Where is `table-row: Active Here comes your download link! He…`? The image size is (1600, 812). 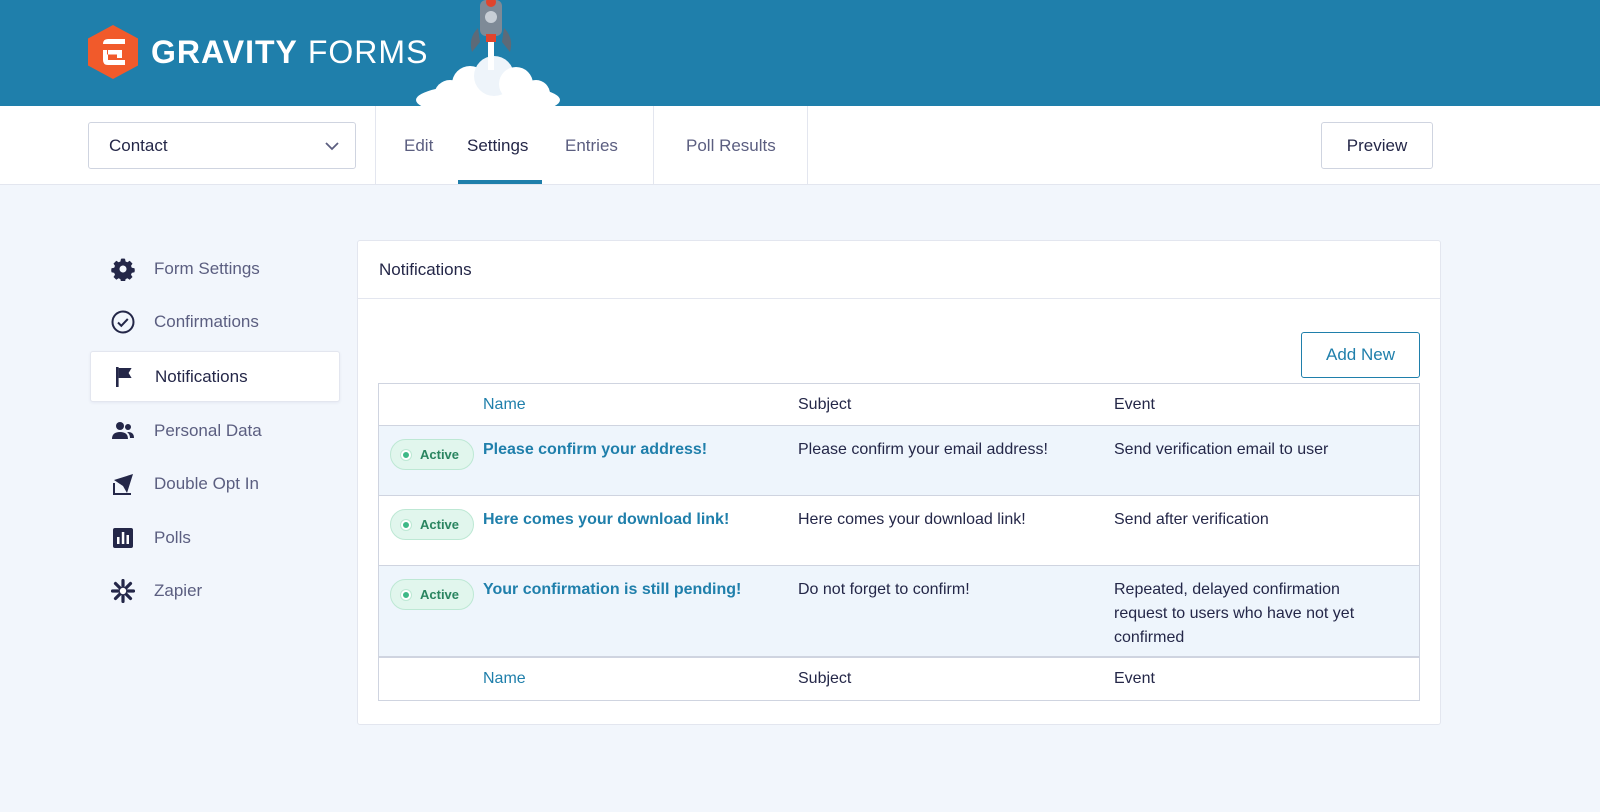
table-row: Active Here comes your download link! He… is located at coordinates (899, 531).